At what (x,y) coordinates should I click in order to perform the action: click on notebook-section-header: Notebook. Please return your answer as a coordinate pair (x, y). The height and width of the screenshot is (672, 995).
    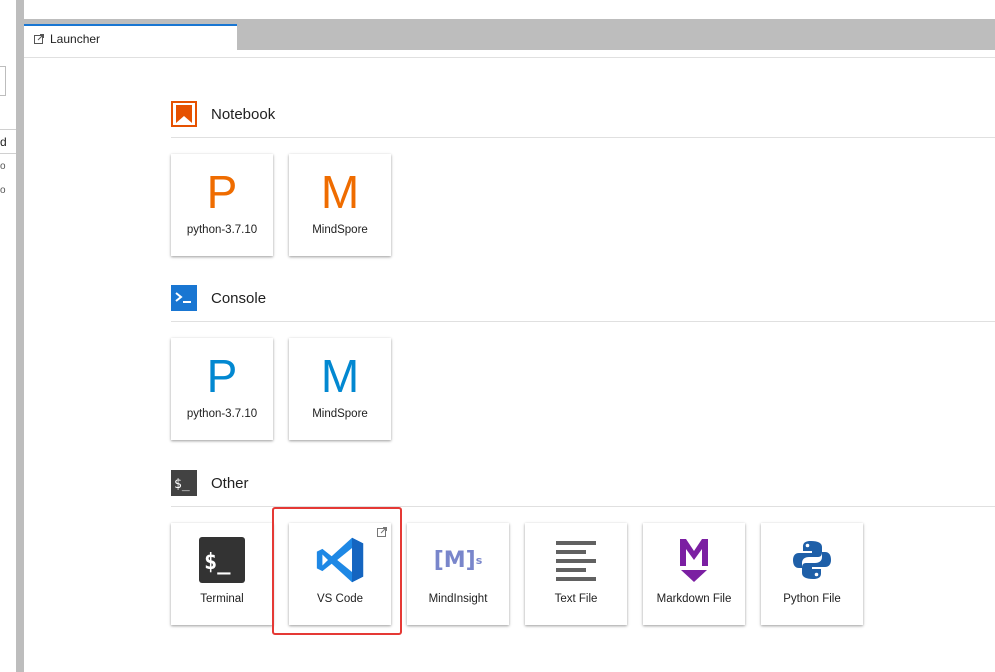
    Looking at the image, I should click on (223, 114).